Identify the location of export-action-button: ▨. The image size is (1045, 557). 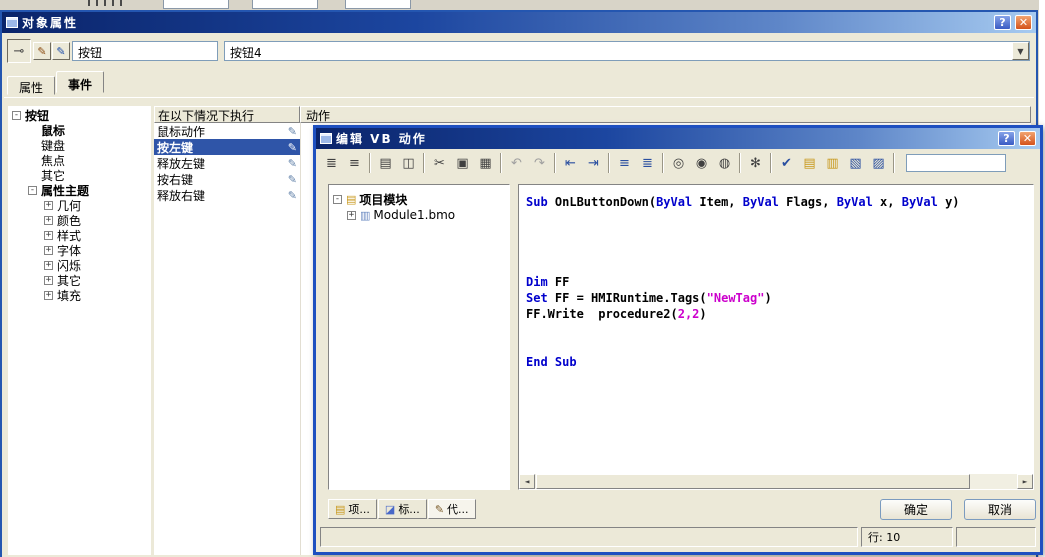
(878, 163).